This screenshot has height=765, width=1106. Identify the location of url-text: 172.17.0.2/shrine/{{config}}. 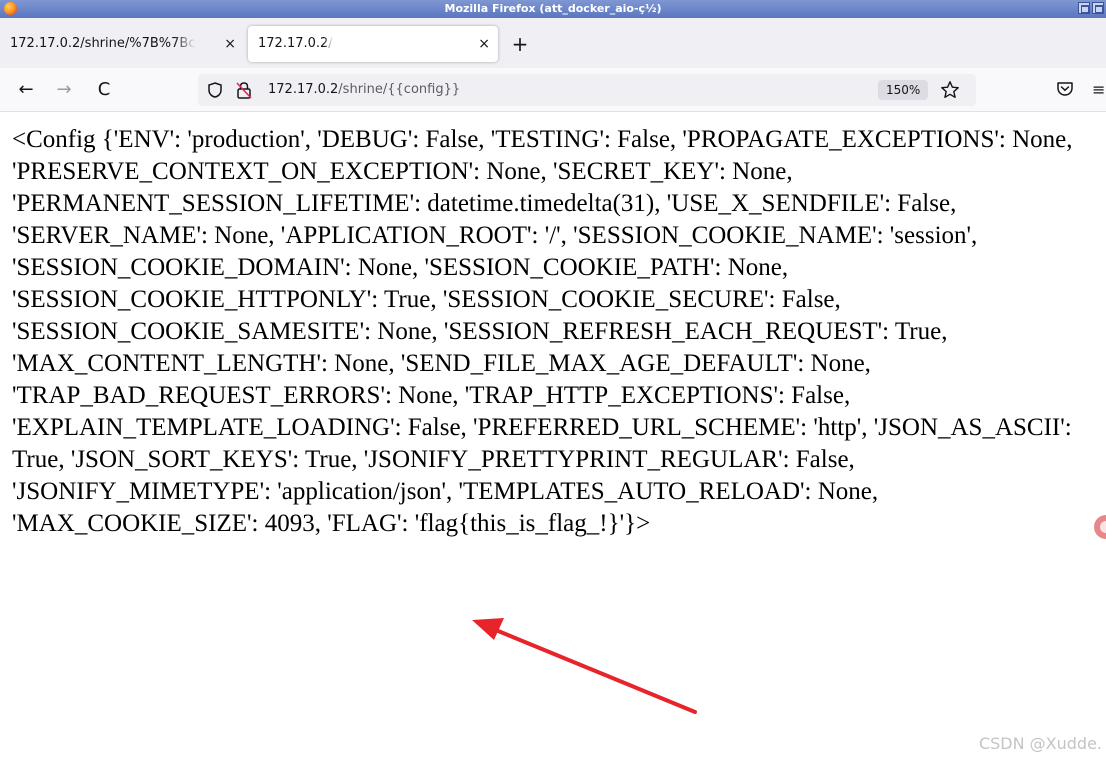
(364, 90).